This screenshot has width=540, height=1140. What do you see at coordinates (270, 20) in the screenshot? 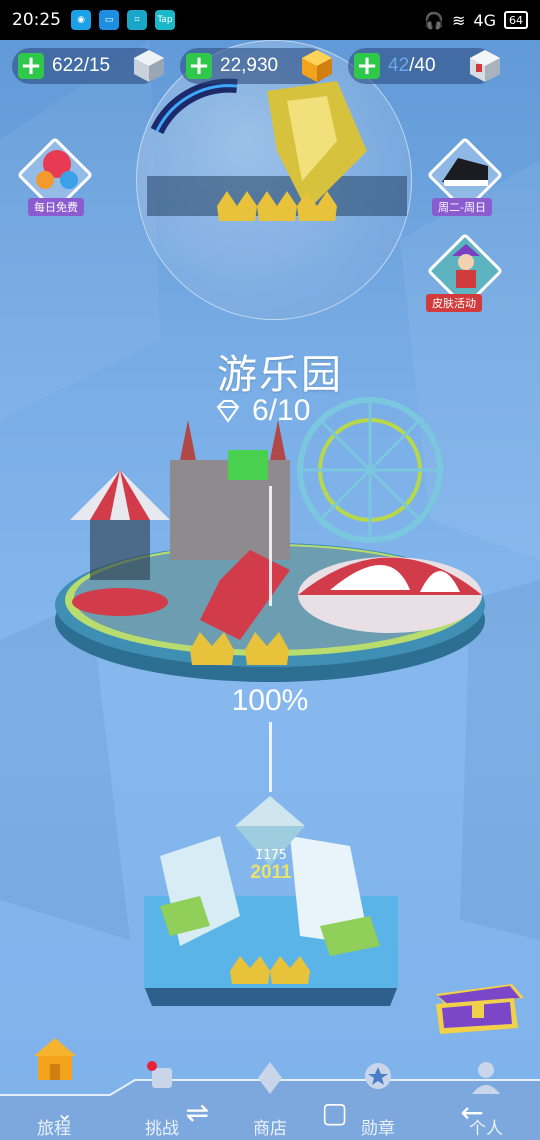
I see `status-bar: 20:25 ◉ ▭ ⌗ Tap 🎧 ≋ 4G 64` at bounding box center [270, 20].